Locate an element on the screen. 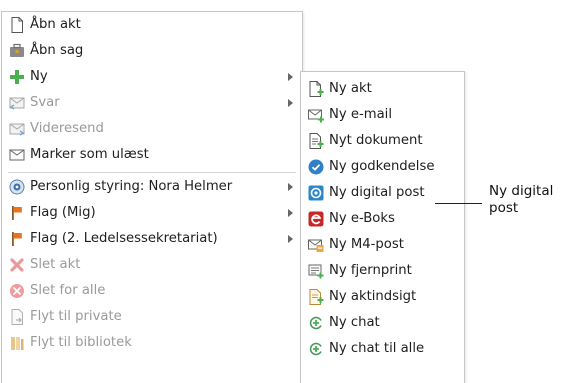  chat-icon is located at coordinates (316, 323).